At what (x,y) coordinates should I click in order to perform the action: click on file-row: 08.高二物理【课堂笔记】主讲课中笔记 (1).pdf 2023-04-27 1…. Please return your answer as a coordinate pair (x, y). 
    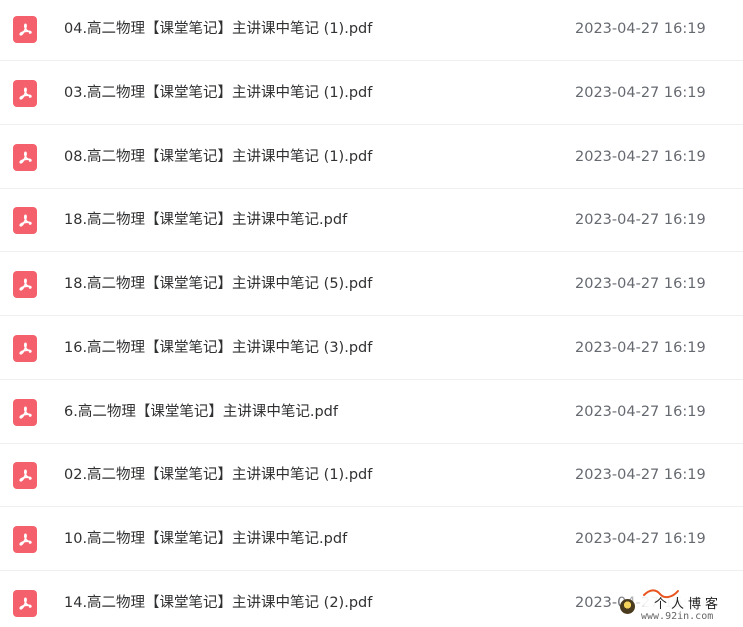
    Looking at the image, I should click on (371, 157).